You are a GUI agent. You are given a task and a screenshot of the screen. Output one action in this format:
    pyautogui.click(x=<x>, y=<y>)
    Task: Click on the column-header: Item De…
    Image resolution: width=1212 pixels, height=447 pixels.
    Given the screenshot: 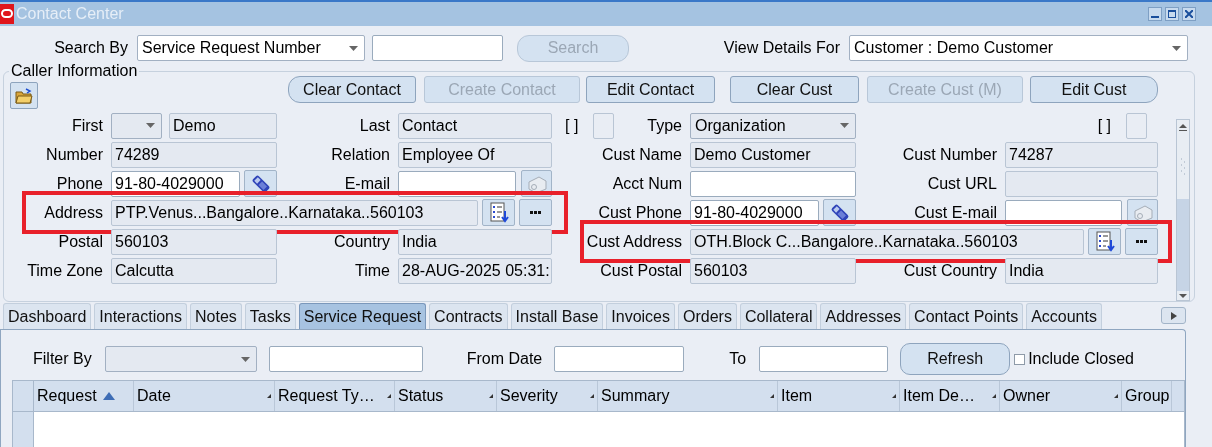 What is the action you would take?
    pyautogui.click(x=950, y=396)
    